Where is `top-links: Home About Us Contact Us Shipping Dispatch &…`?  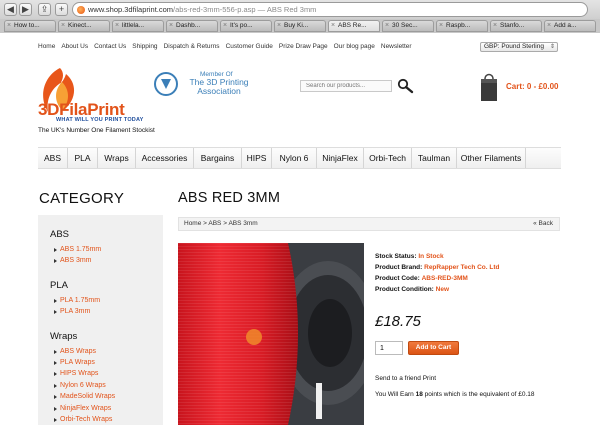 top-links: Home About Us Contact Us Shipping Dispatch &… is located at coordinates (228, 46).